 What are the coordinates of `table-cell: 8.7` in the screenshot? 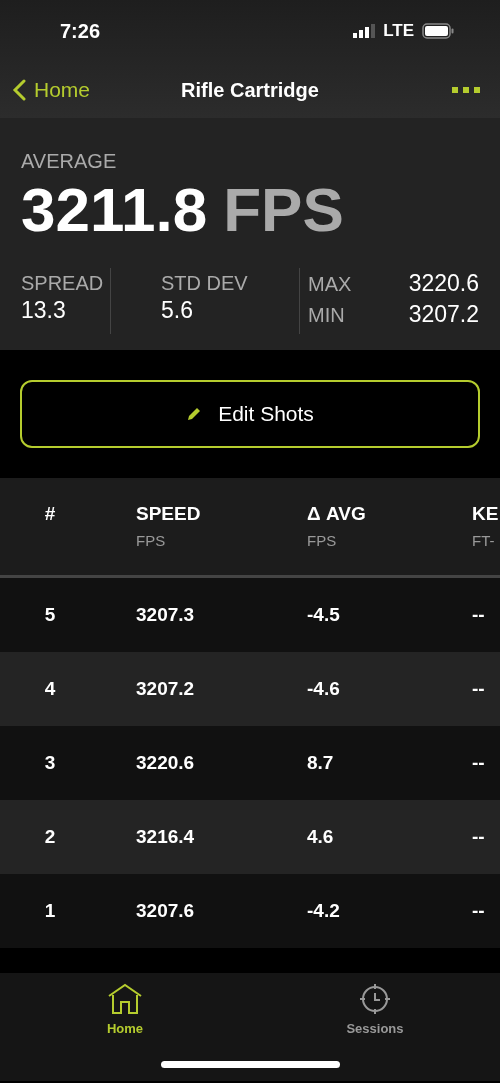 It's located at (320, 762).